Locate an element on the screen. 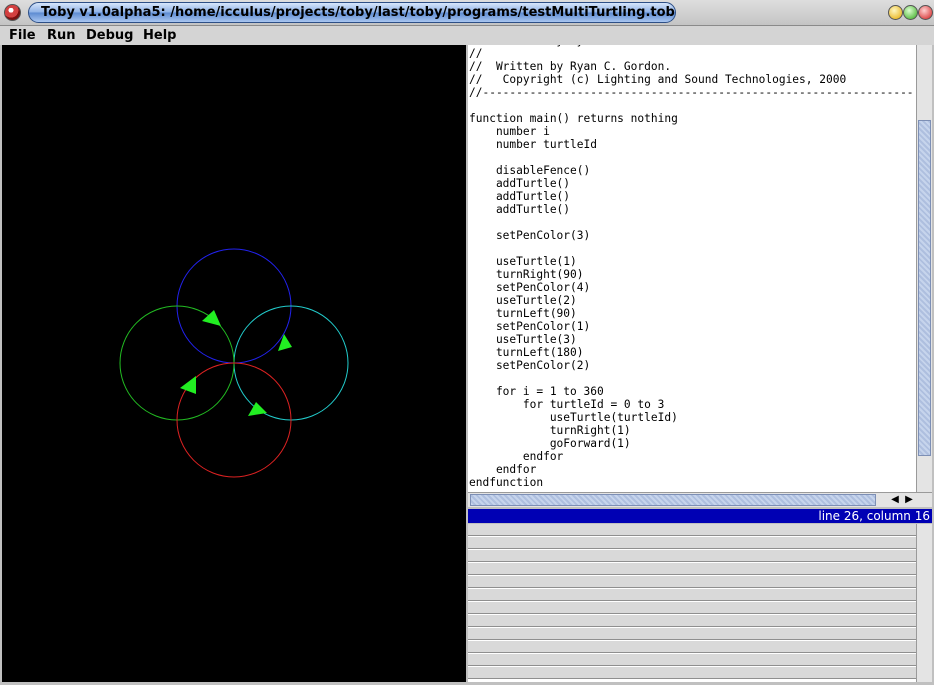  turtle-path-circle-blue is located at coordinates (234, 306).